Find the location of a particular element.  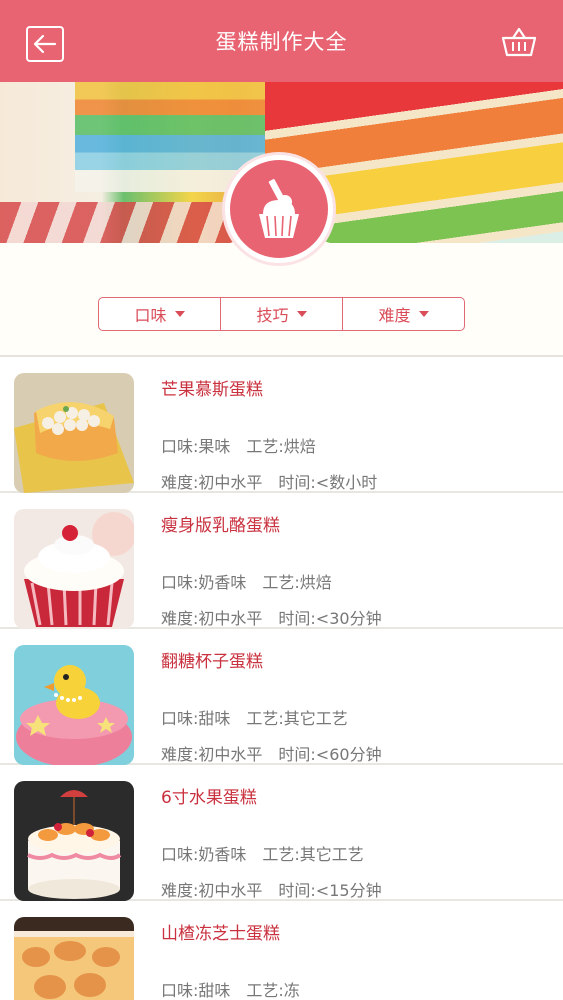

filter-difficulty-label: 难度 is located at coordinates (394, 315).